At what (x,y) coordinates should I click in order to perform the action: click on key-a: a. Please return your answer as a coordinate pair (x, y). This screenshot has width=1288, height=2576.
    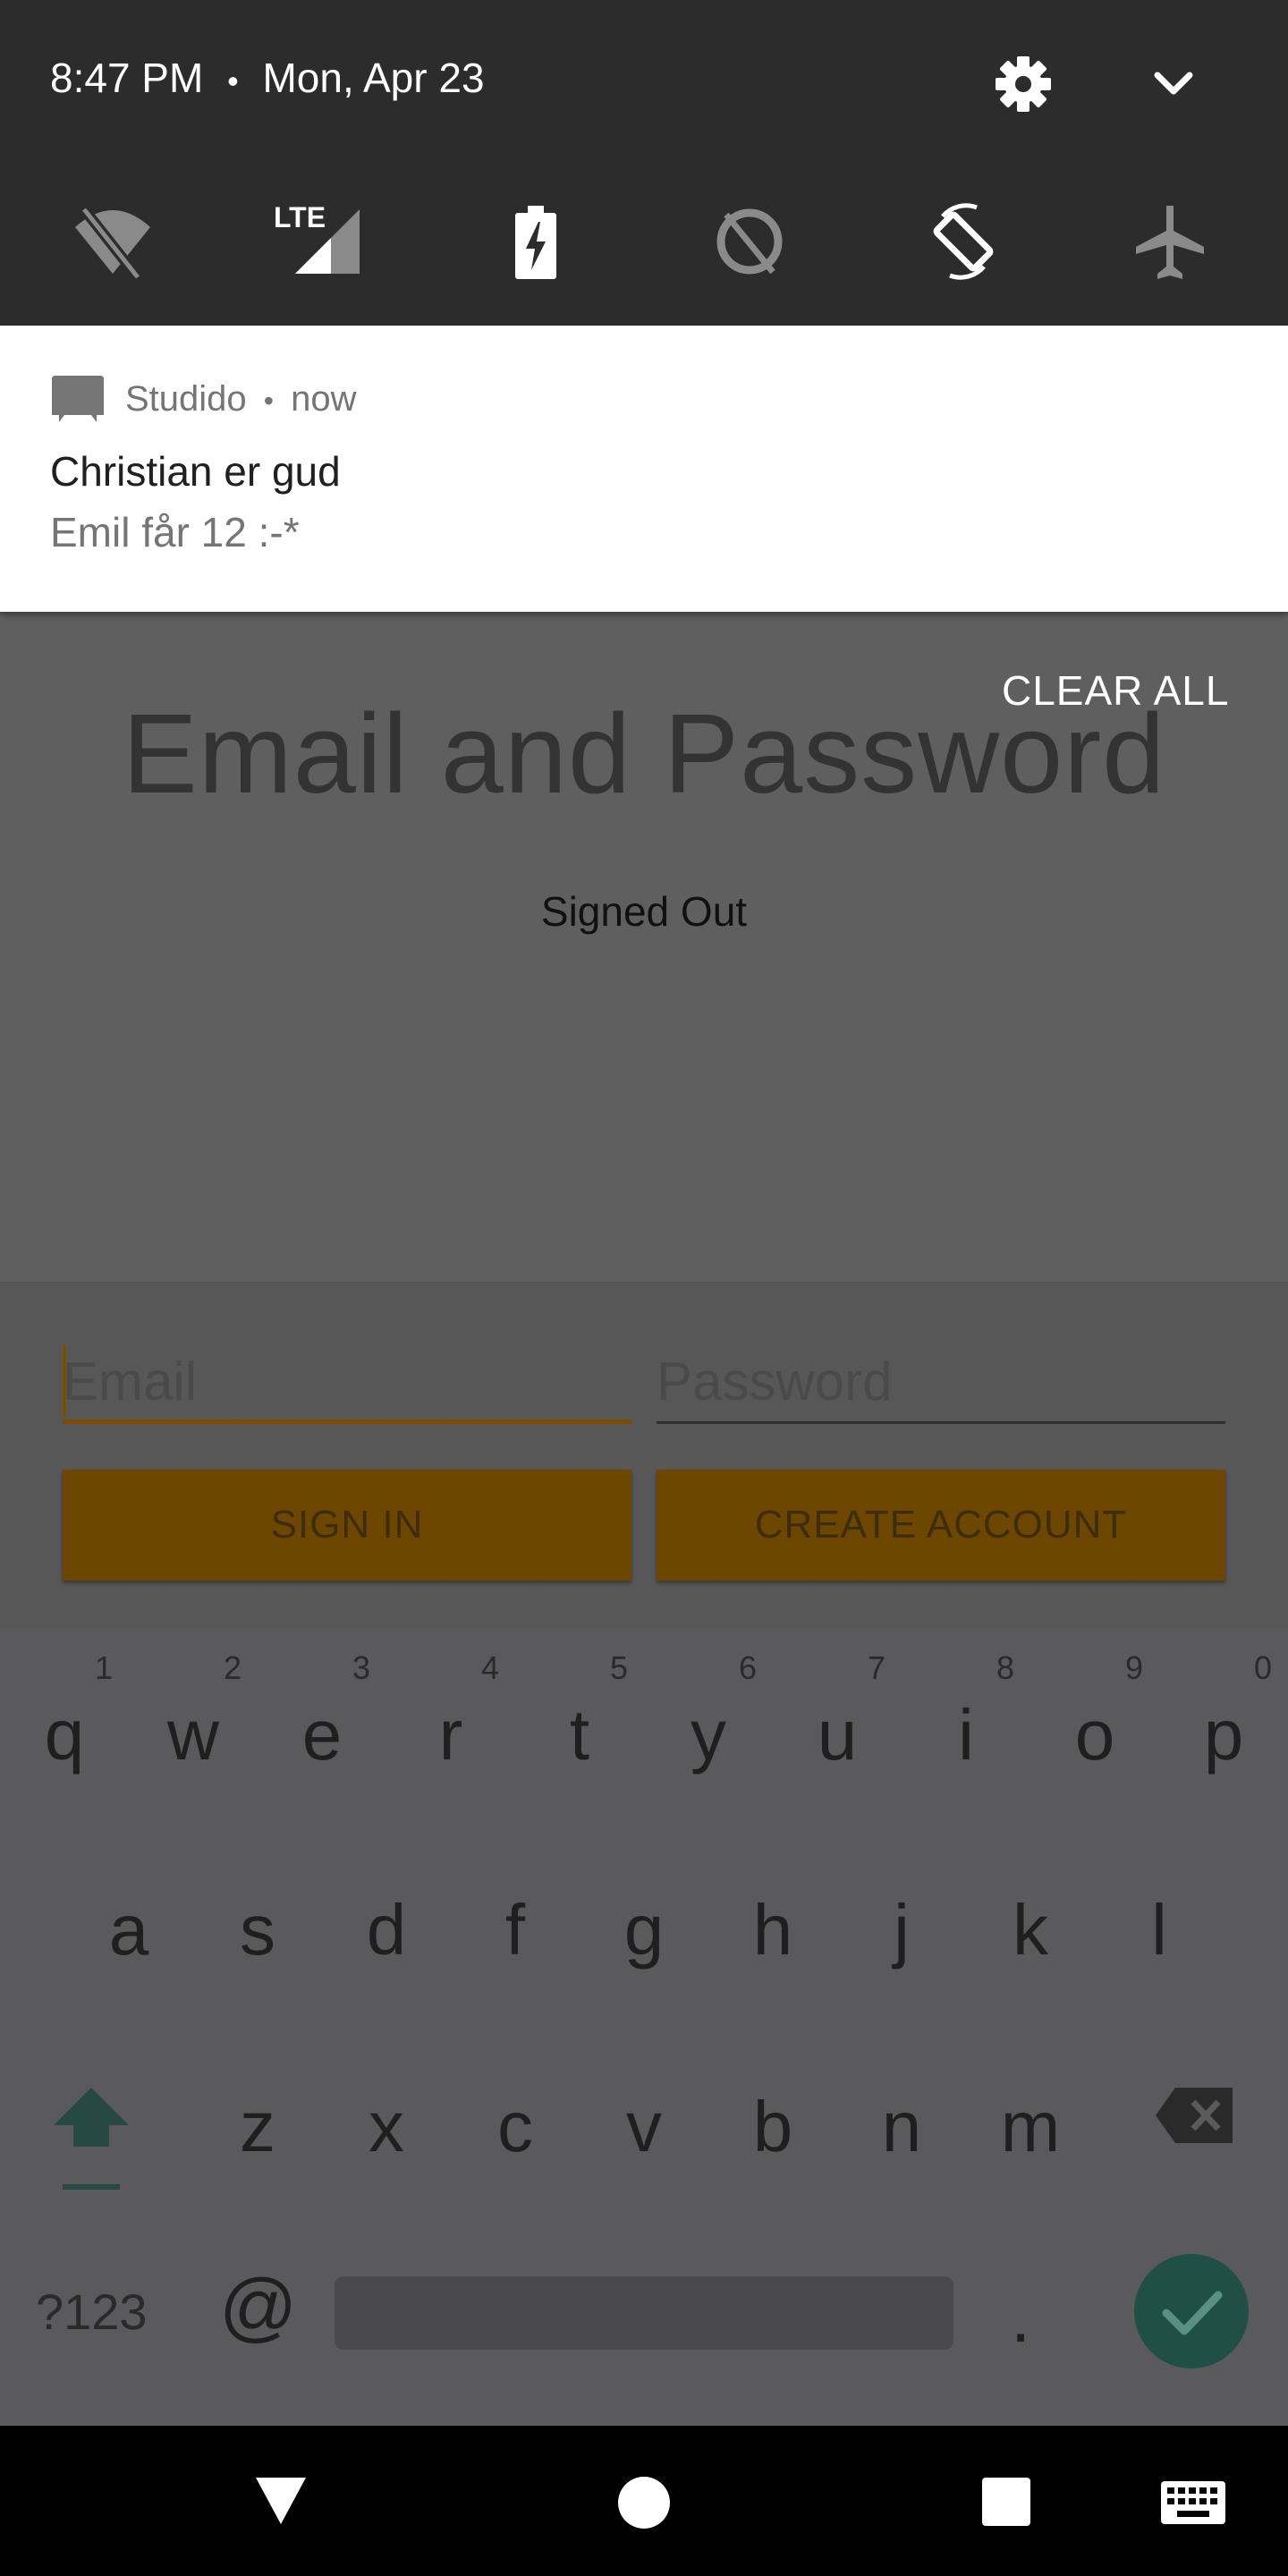
    Looking at the image, I should click on (128, 1930).